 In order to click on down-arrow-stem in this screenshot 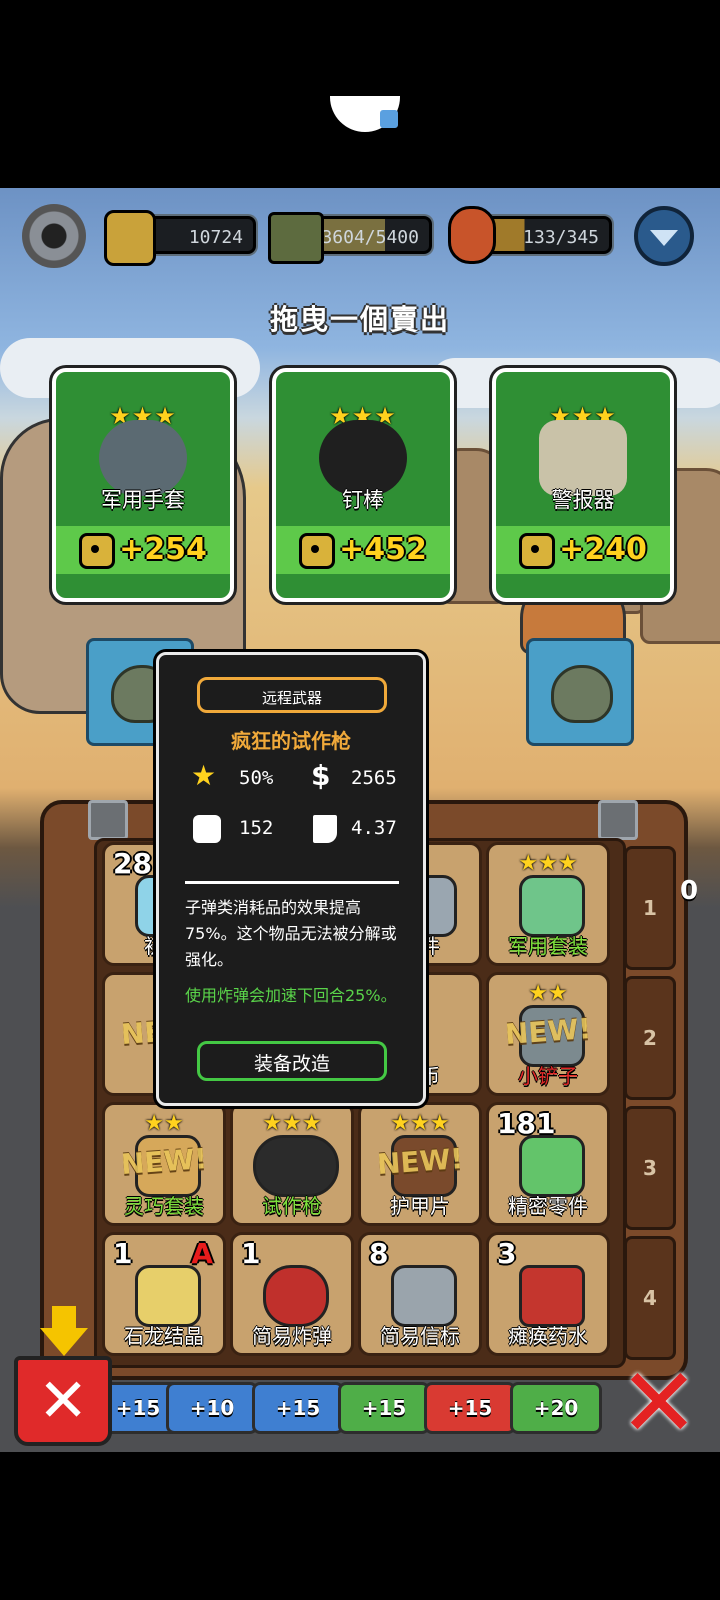, I will do `click(64, 1318)`.